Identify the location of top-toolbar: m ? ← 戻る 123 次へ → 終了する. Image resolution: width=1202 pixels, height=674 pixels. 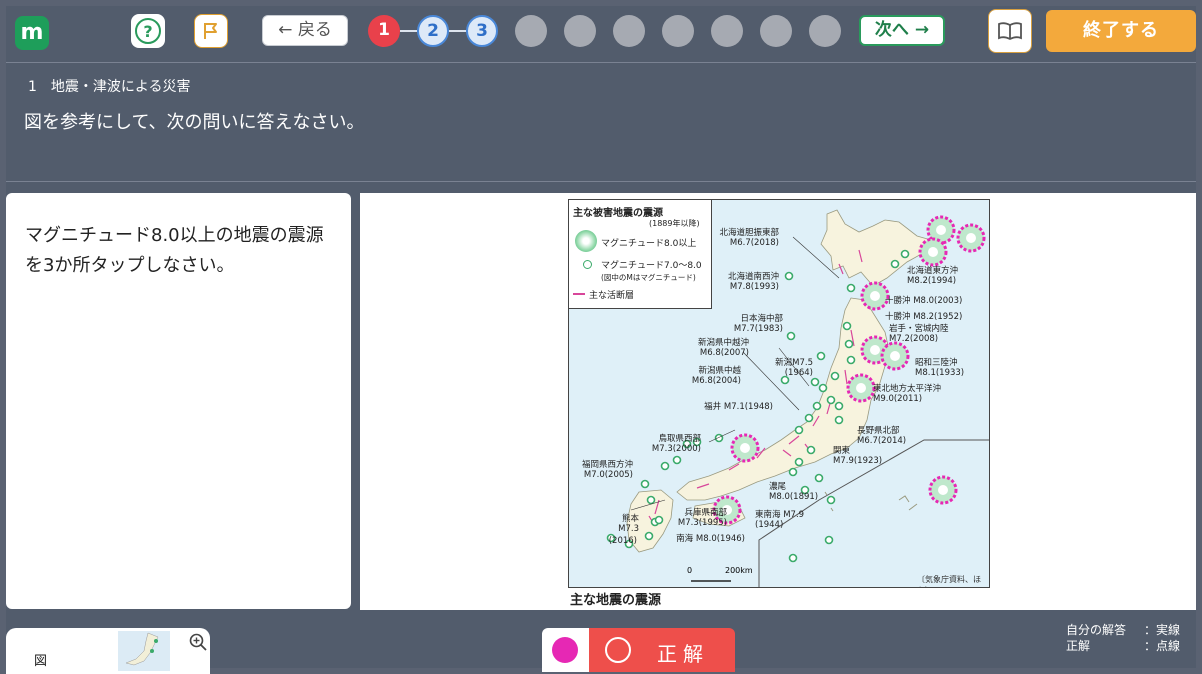
(601, 34).